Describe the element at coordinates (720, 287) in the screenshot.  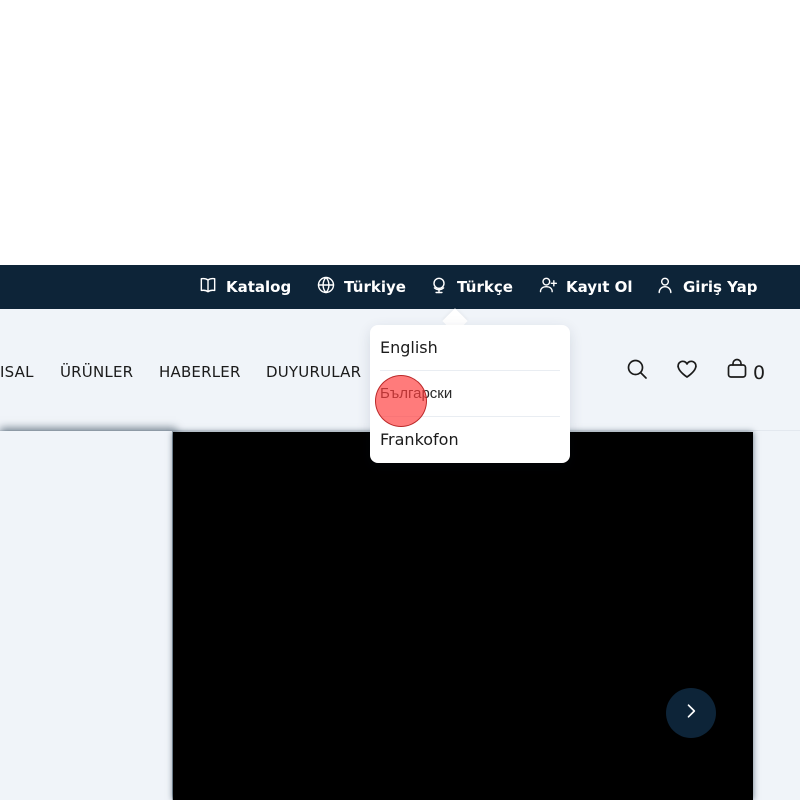
I see `topbar-login-label: Giriş Yap` at that location.